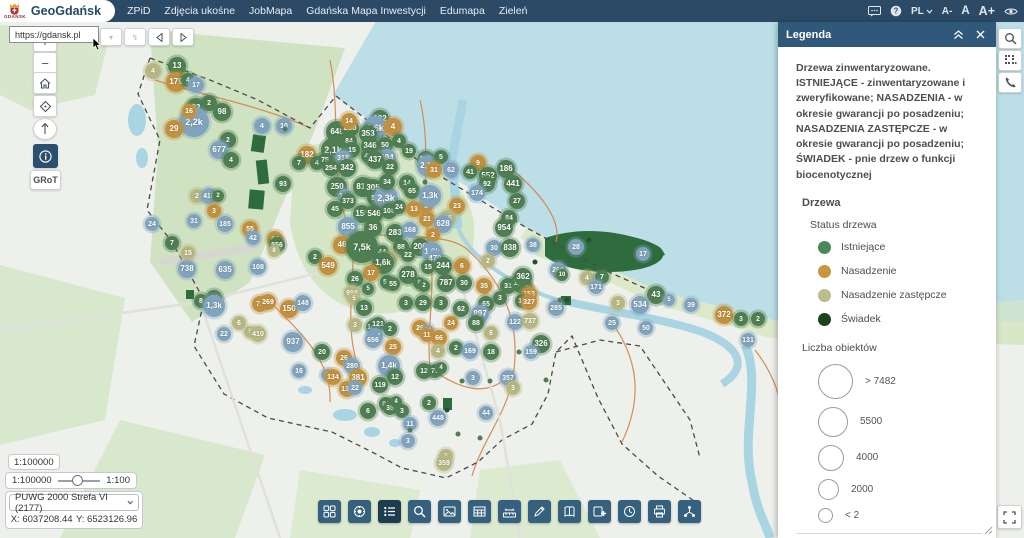 Image resolution: width=1024 pixels, height=538 pixels. I want to click on tree-cluster: 5, so click(669, 300).